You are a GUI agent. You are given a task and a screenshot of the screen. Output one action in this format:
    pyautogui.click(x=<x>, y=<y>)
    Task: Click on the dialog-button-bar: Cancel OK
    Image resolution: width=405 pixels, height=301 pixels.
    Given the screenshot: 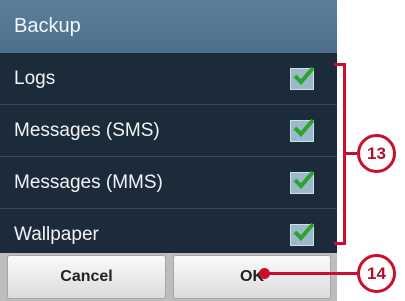 What is the action you would take?
    pyautogui.click(x=168, y=277)
    